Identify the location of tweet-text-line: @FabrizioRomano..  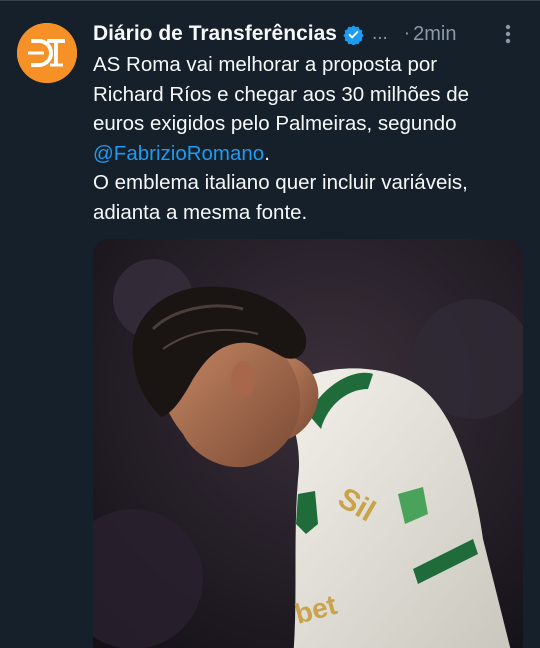
(313, 154).